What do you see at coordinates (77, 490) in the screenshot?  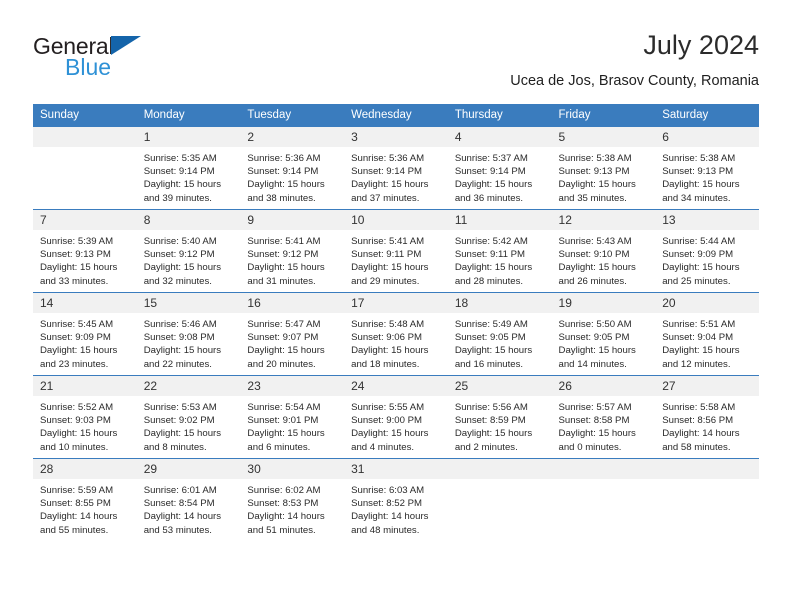 I see `sunrise-text: Sunrise: 5:59 AM` at bounding box center [77, 490].